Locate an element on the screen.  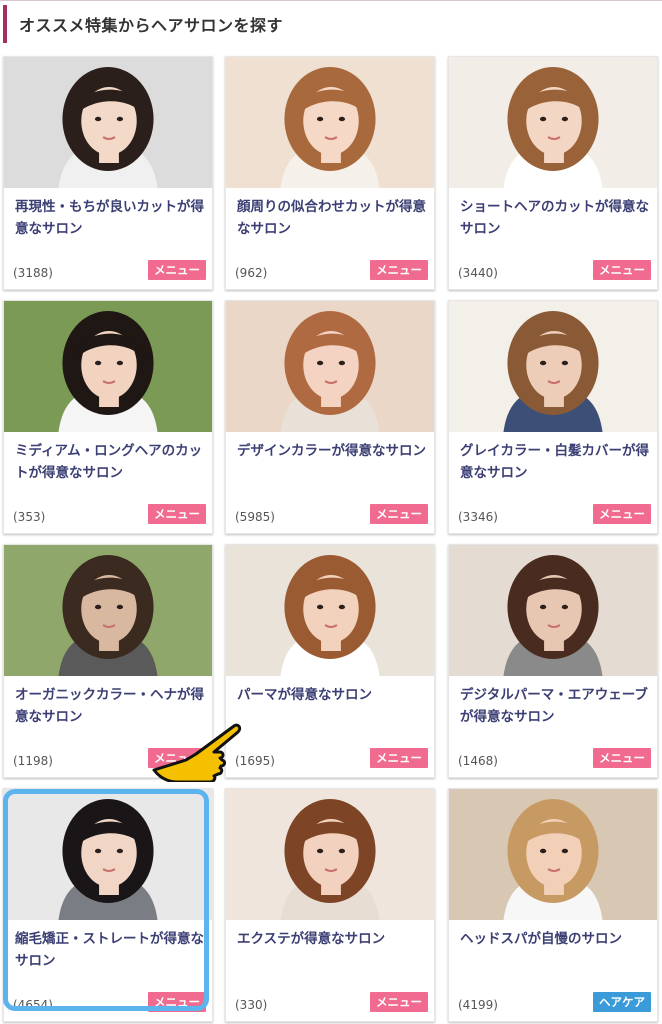
feature-label: ショートヘアのカットが得意なサロン is located at coordinates (555, 218).